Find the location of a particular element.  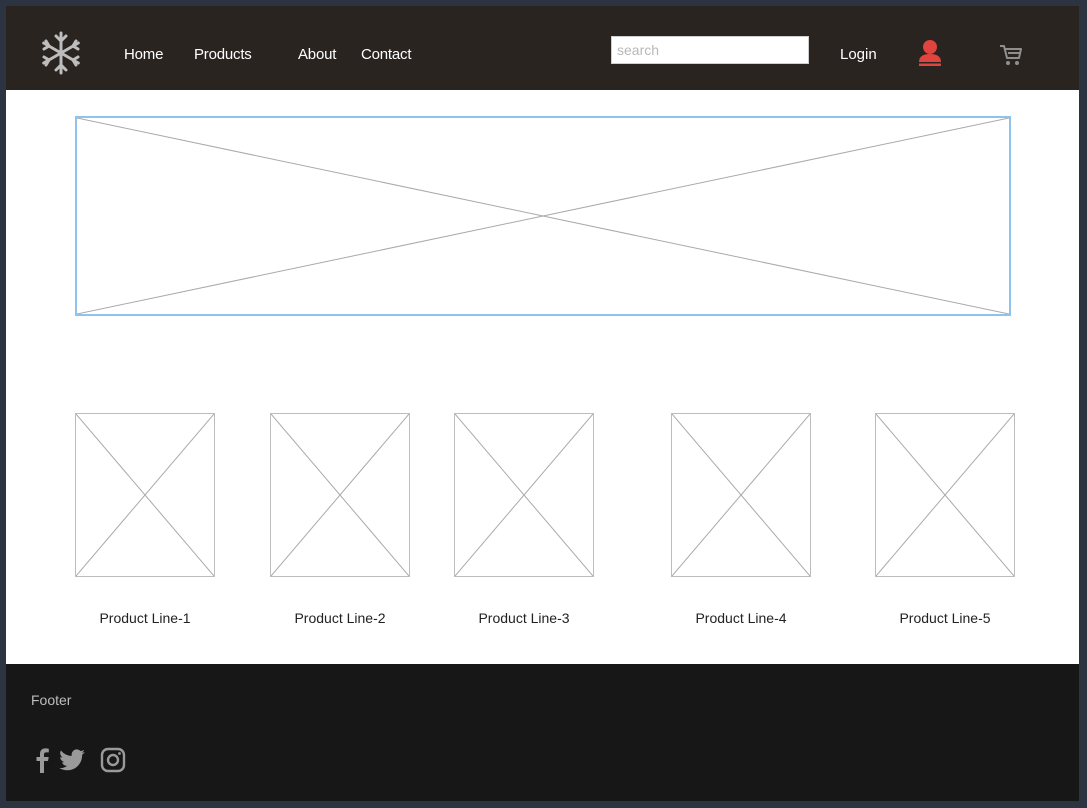

product-card: Product Line-4 is located at coordinates (741, 519).